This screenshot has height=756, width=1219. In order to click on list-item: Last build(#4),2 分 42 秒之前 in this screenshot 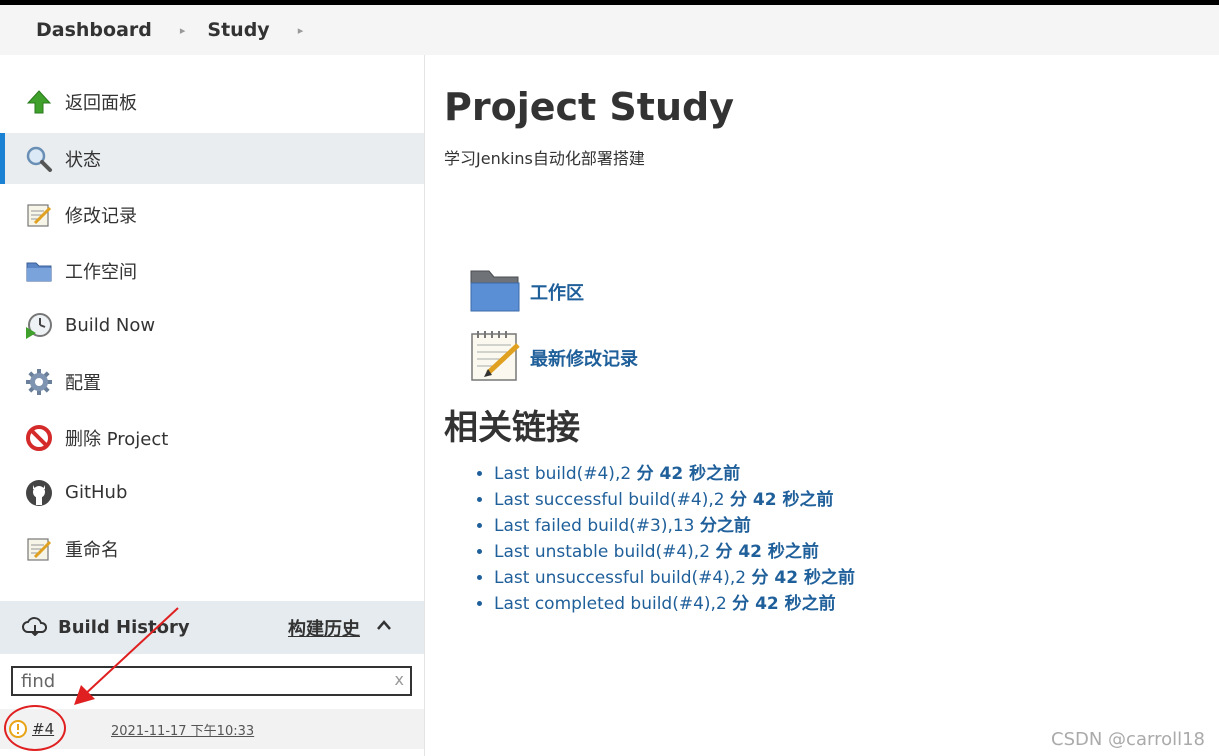, I will do `click(674, 474)`.